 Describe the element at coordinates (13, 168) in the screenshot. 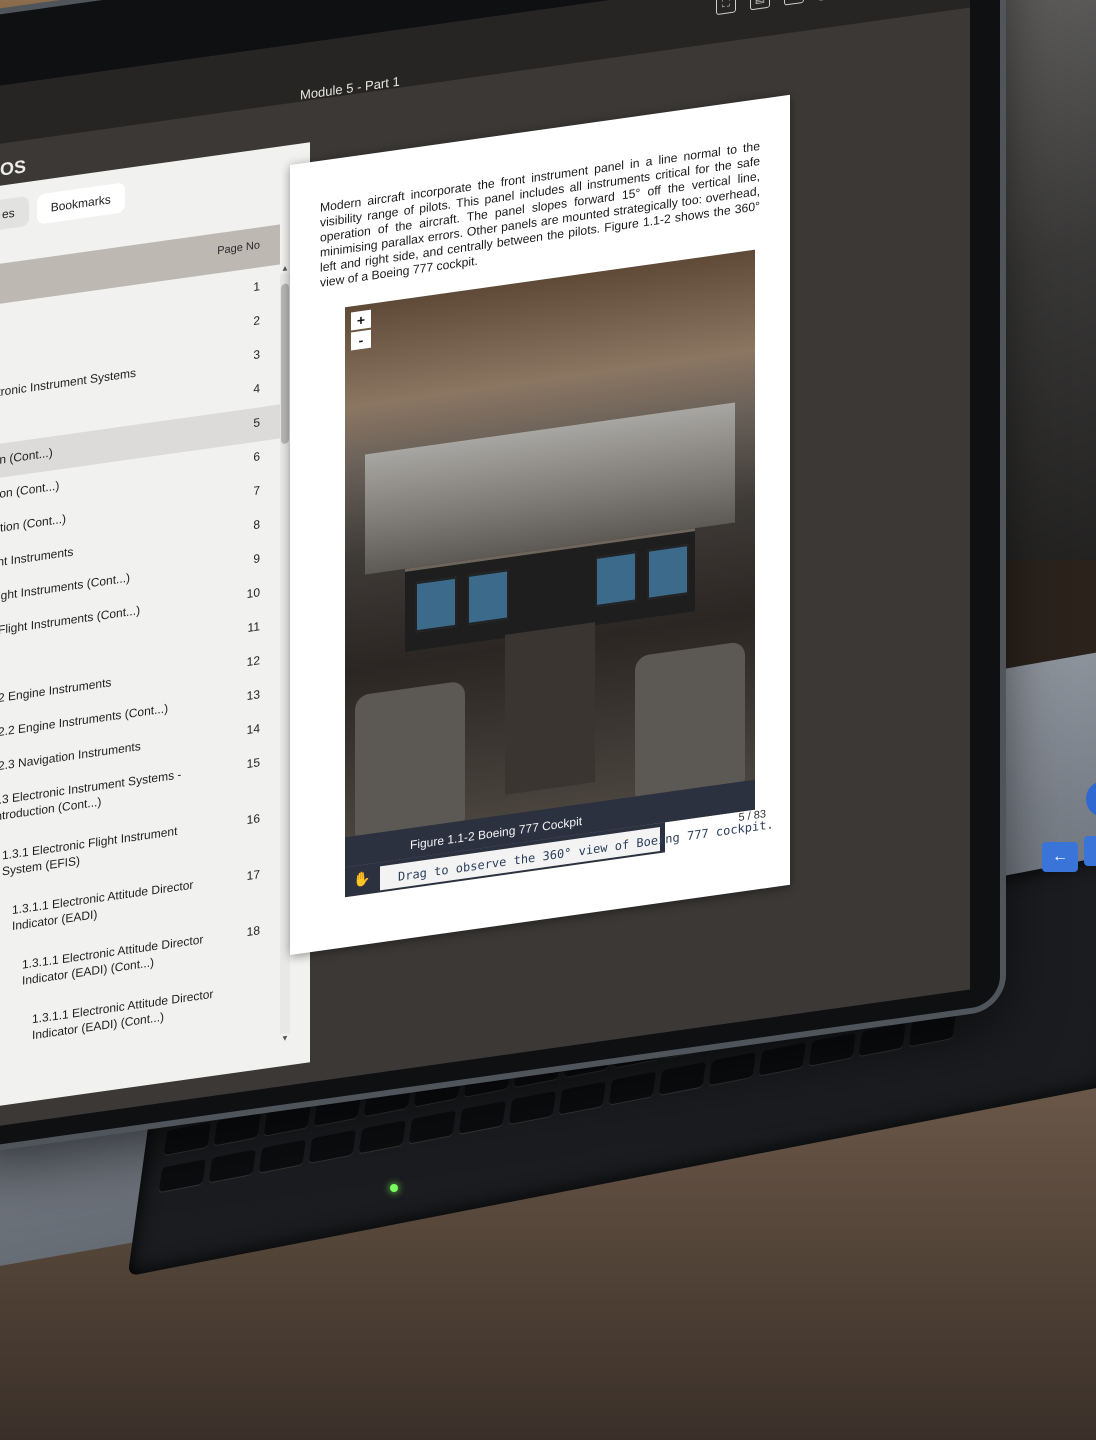

I see `app-name: OS` at that location.